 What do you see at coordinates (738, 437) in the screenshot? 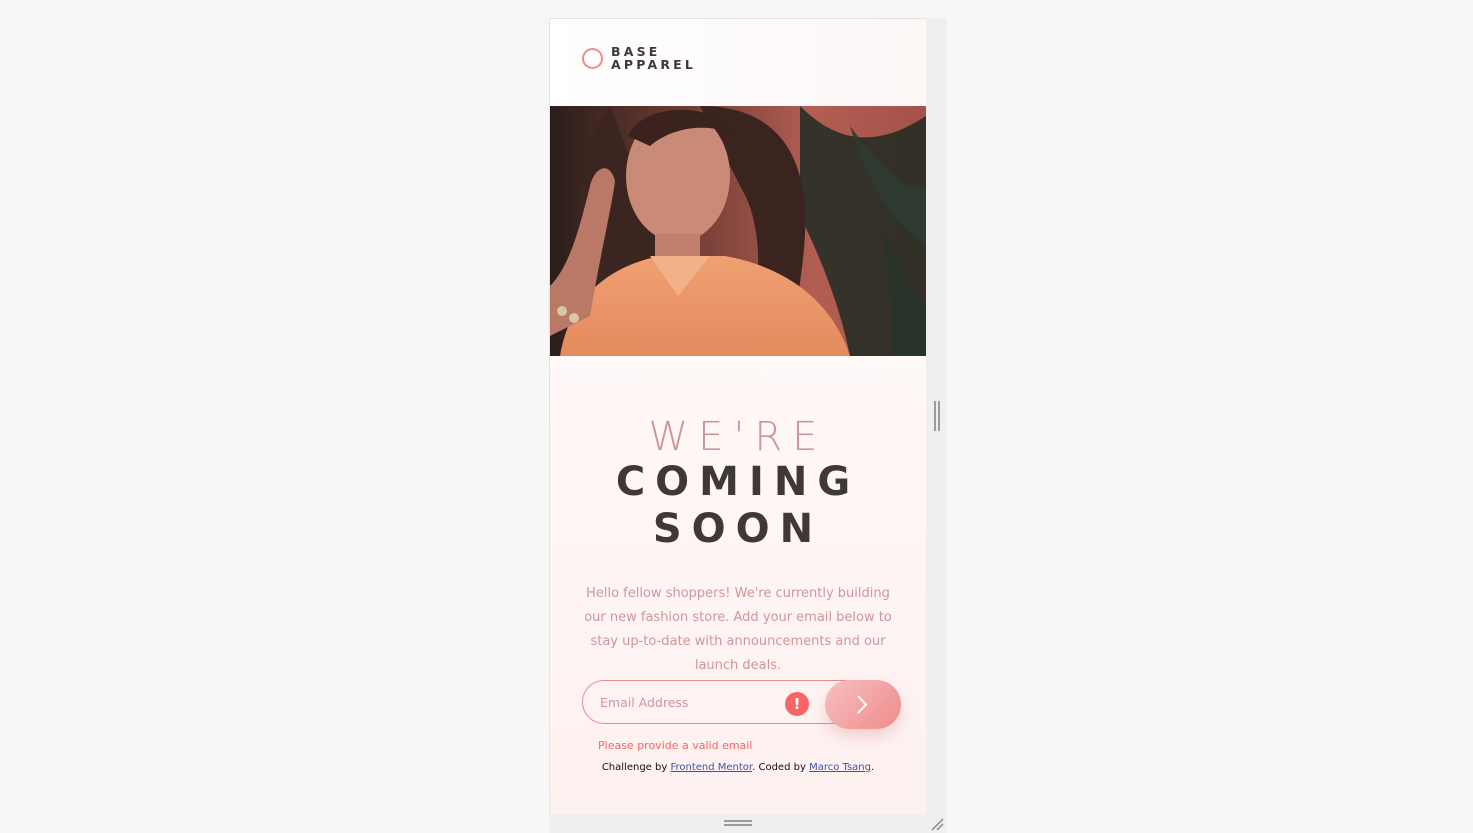
I see `headline-line1: WE'RE` at bounding box center [738, 437].